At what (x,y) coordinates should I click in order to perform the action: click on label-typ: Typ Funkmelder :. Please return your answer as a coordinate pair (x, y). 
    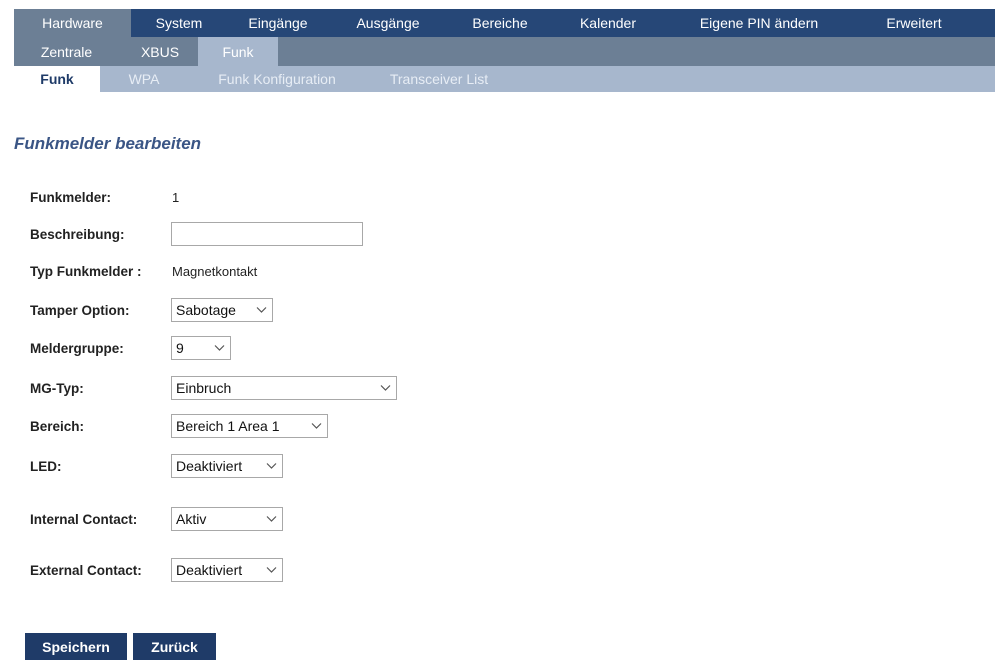
    Looking at the image, I should click on (86, 271).